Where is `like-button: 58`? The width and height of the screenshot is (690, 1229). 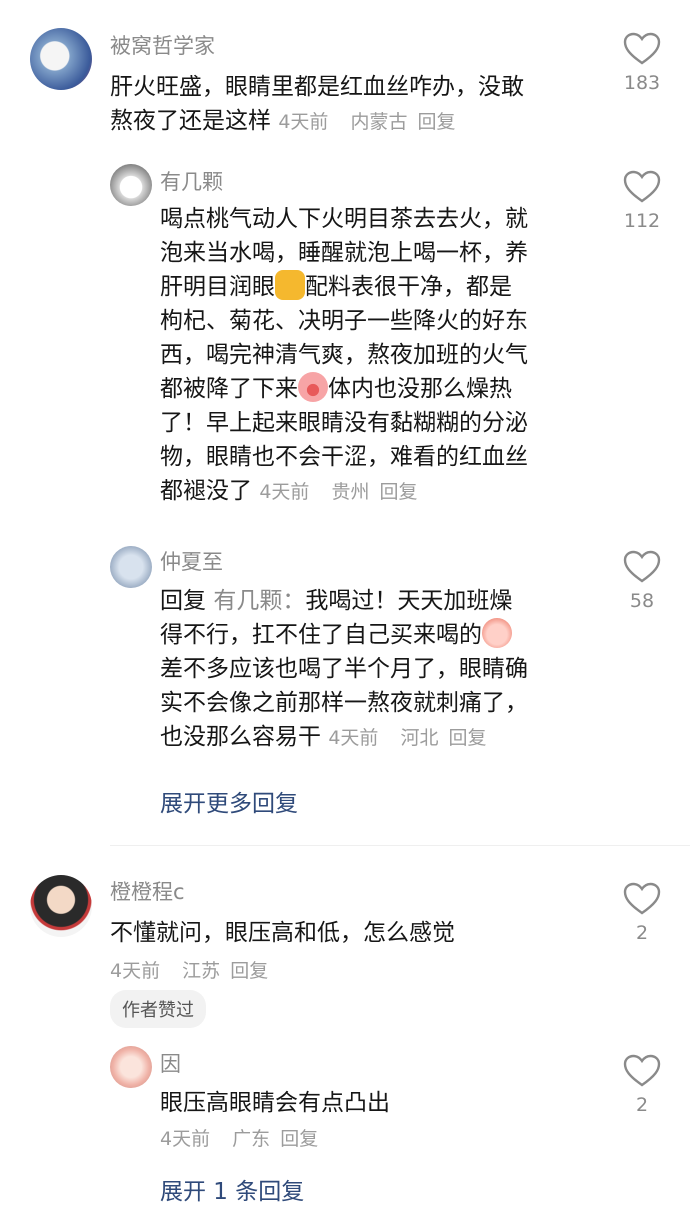
like-button: 58 is located at coordinates (642, 581).